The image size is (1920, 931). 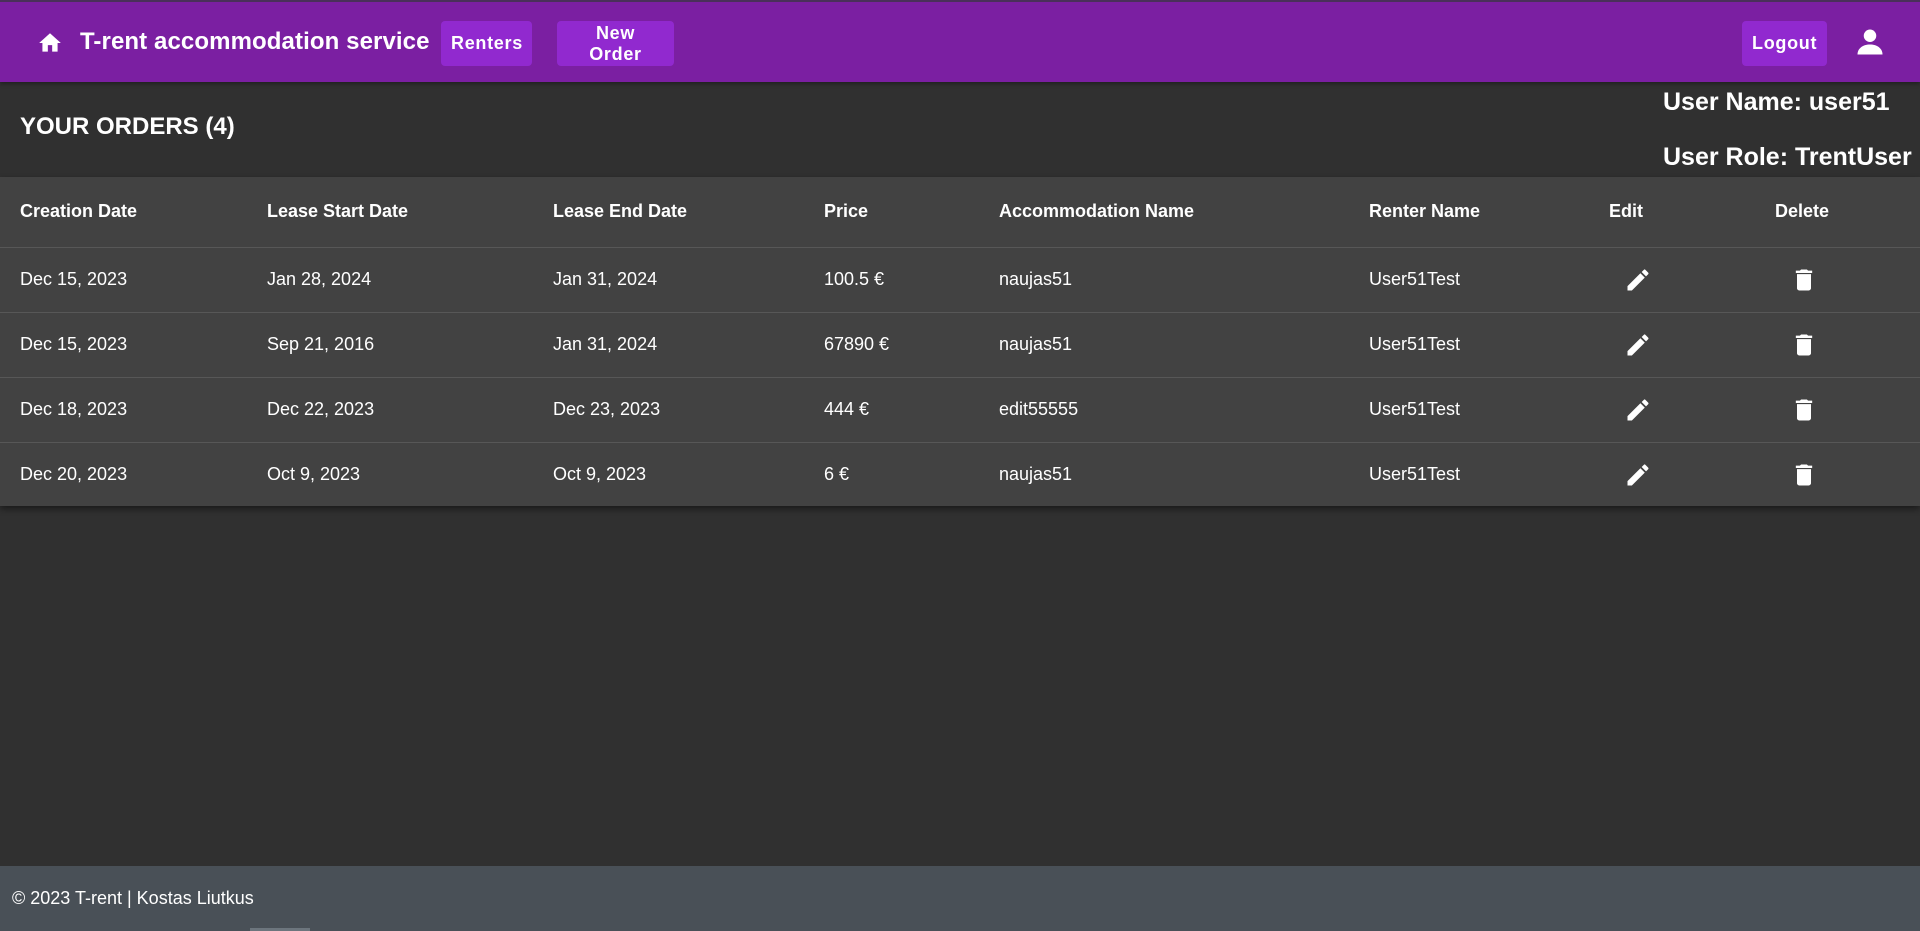 I want to click on home-icon, so click(x=50, y=43).